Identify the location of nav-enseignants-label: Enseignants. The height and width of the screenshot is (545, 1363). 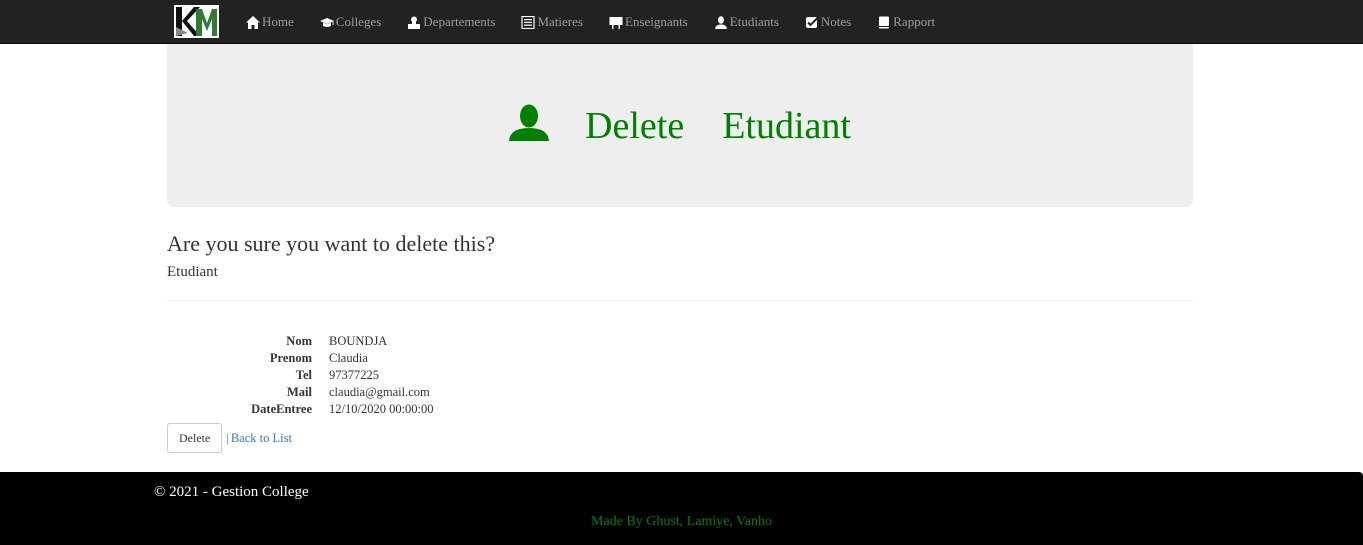
(656, 21).